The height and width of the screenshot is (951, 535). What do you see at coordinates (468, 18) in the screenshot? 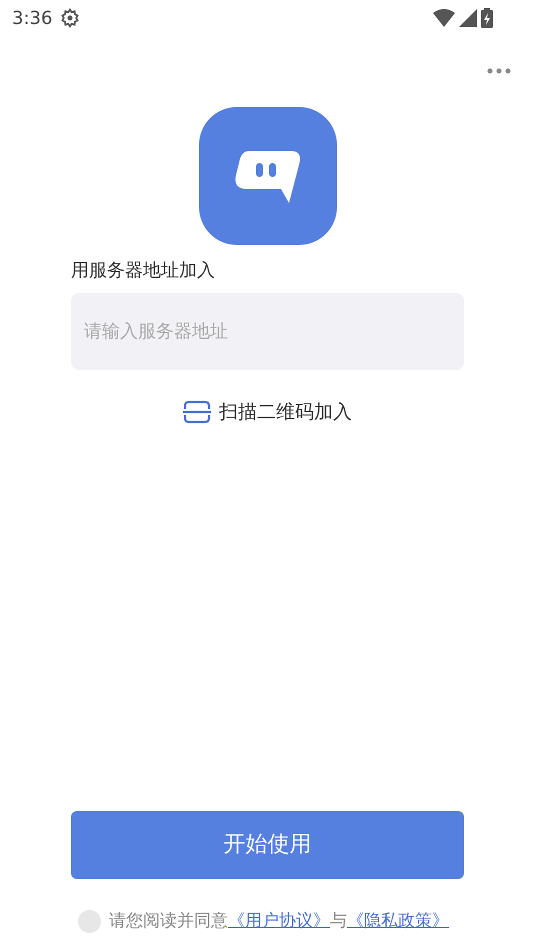
I see `signal-icon` at bounding box center [468, 18].